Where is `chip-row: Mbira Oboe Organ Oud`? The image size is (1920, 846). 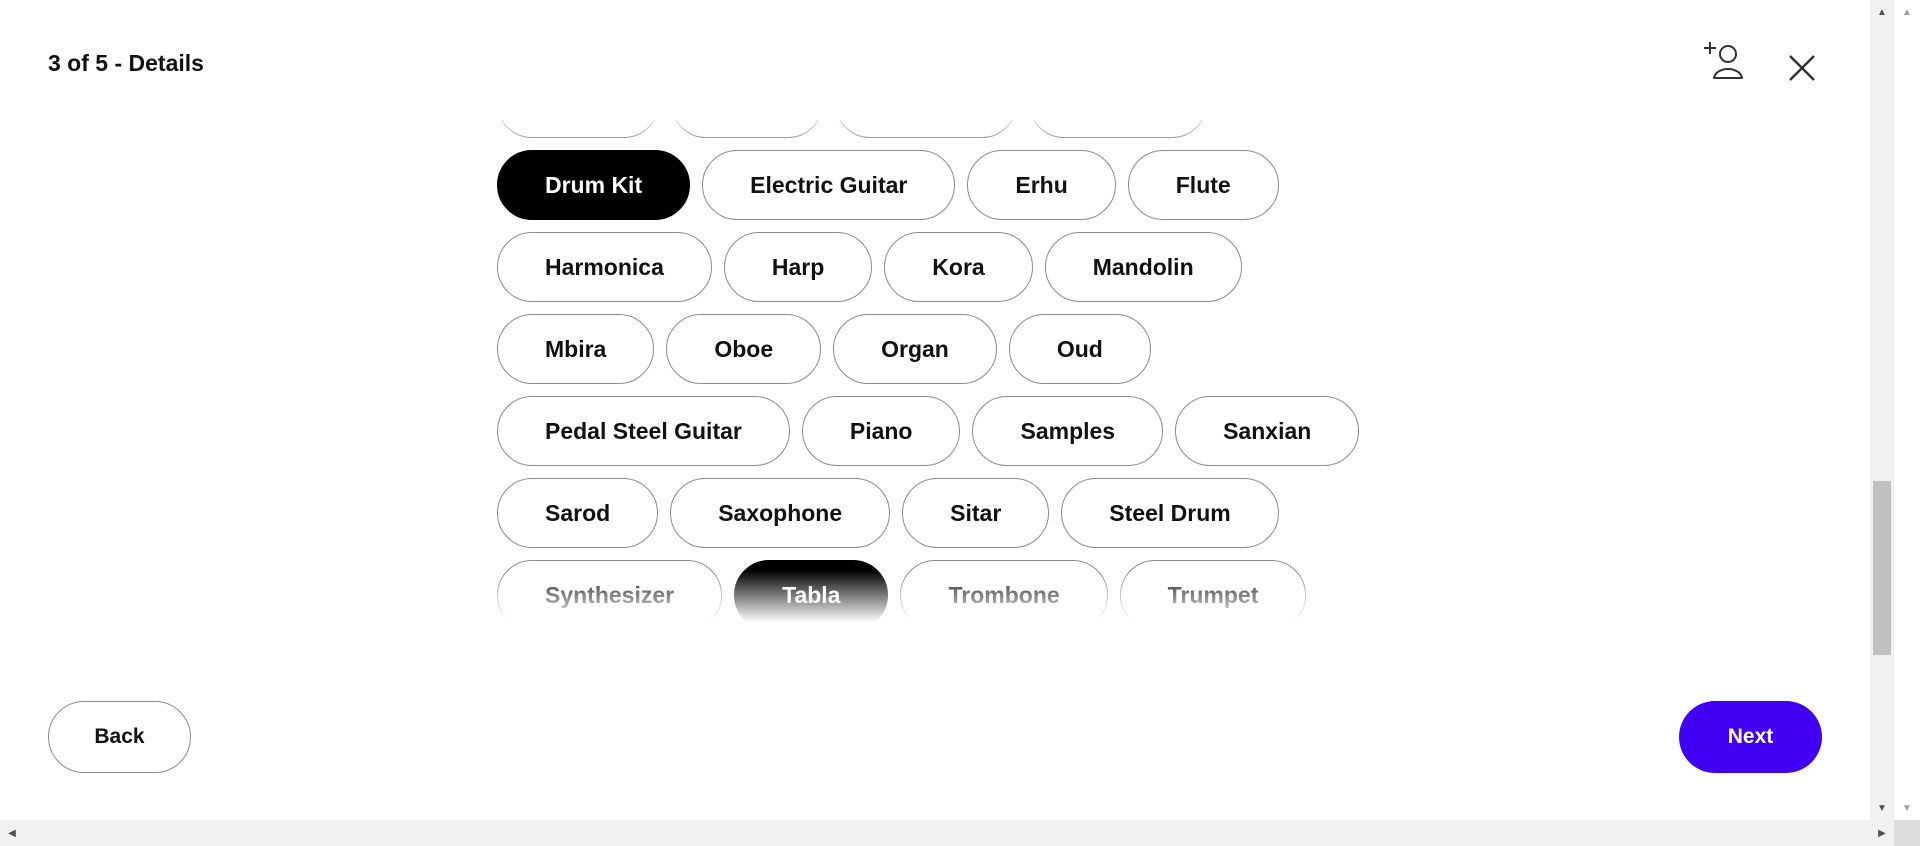 chip-row: Mbira Oboe Organ Oud is located at coordinates (947, 349).